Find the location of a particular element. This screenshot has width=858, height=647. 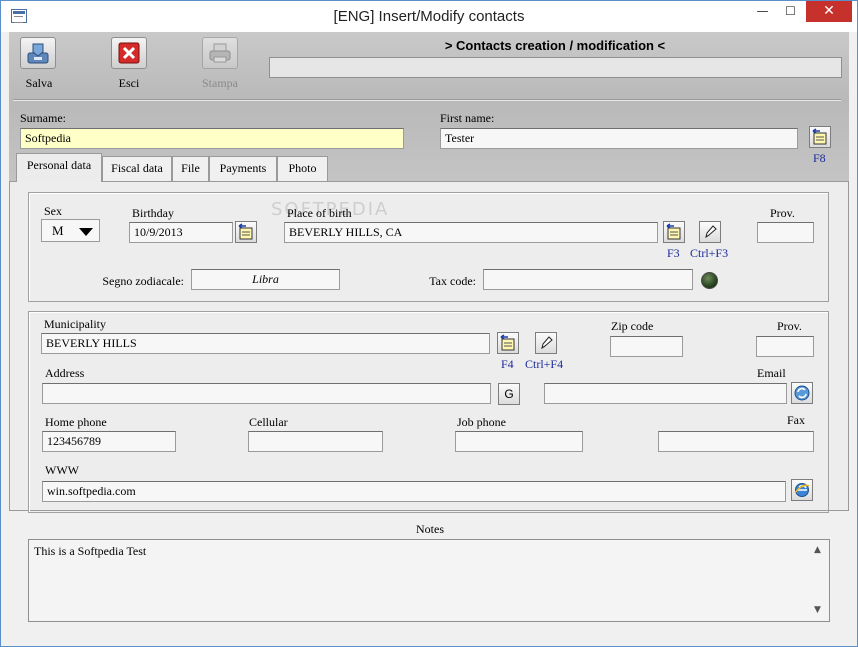

tab-file: File is located at coordinates (190, 168).